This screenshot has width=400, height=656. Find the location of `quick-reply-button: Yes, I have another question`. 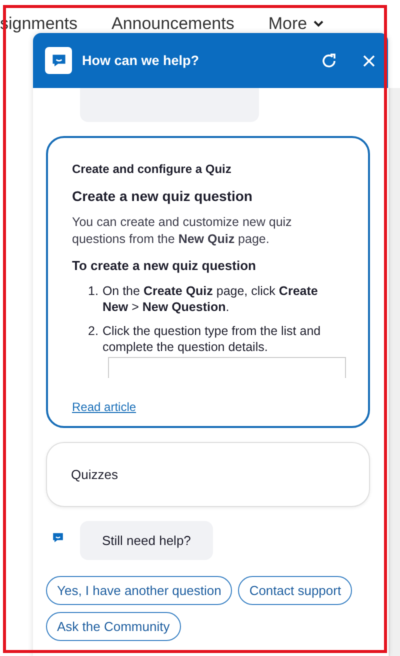

quick-reply-button: Yes, I have another question is located at coordinates (139, 590).